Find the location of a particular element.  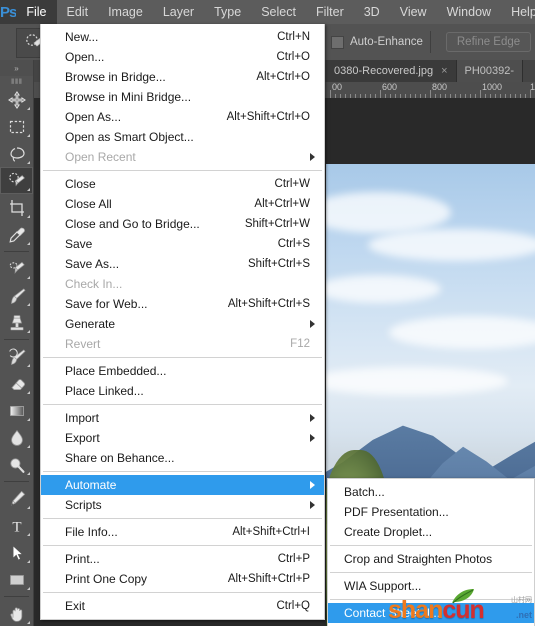

menubar-item-3d: 3D is located at coordinates (372, 12).